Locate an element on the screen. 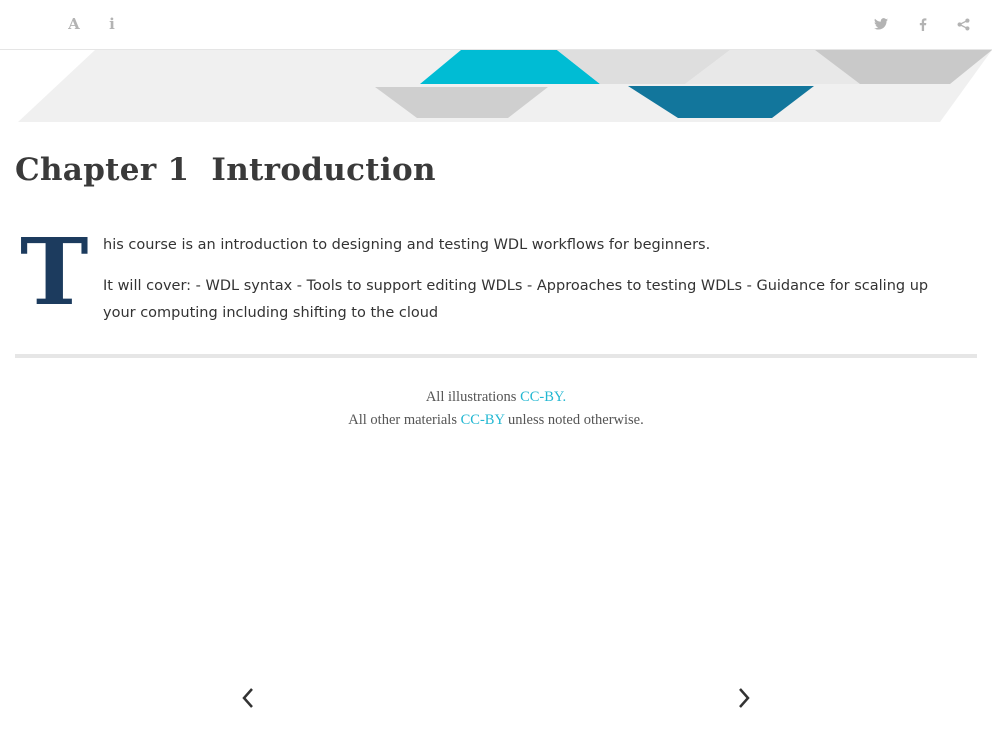 The height and width of the screenshot is (744, 992). chevron-right-icon is located at coordinates (744, 698).